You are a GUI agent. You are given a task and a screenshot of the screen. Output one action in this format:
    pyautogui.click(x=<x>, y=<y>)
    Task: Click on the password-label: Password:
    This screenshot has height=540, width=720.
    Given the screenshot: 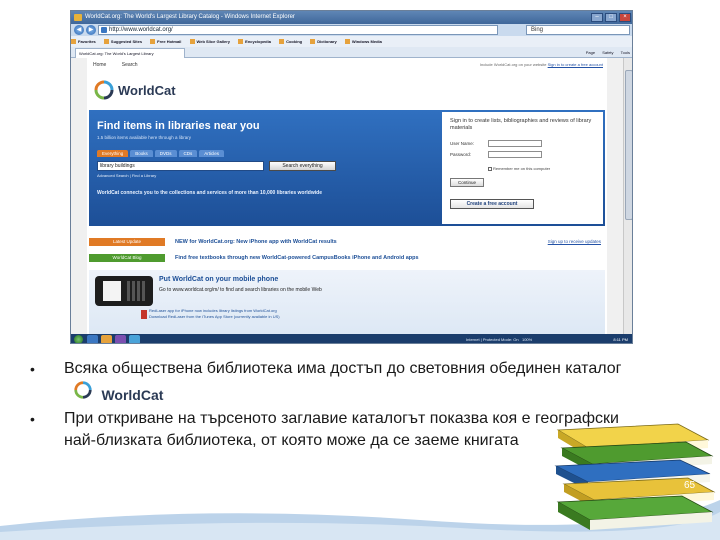 What is the action you would take?
    pyautogui.click(x=461, y=154)
    